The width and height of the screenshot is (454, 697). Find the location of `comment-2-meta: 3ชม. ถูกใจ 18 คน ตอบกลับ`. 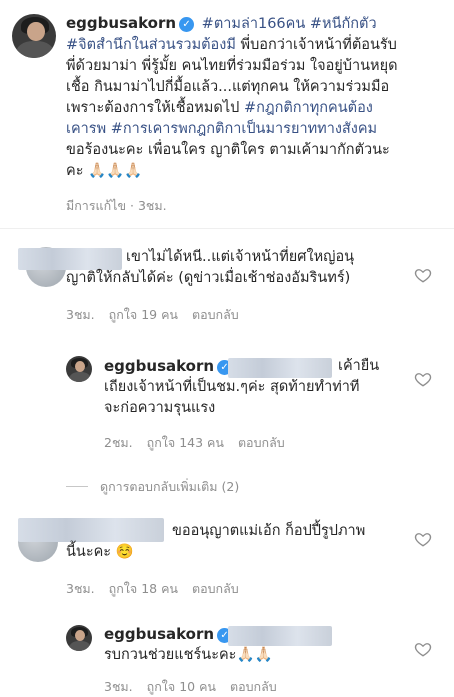

comment-2-meta: 3ชม. ถูกใจ 18 คน ตอบกลับ is located at coordinates (159, 589).